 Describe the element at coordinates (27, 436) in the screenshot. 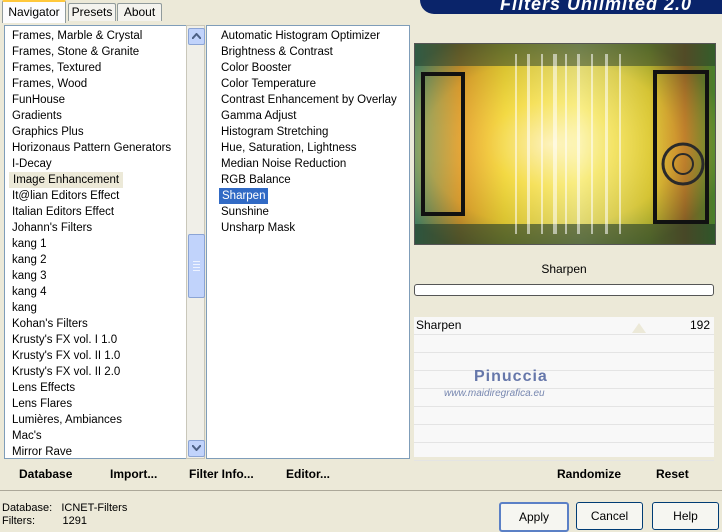

I see `category-item: Mac's` at that location.